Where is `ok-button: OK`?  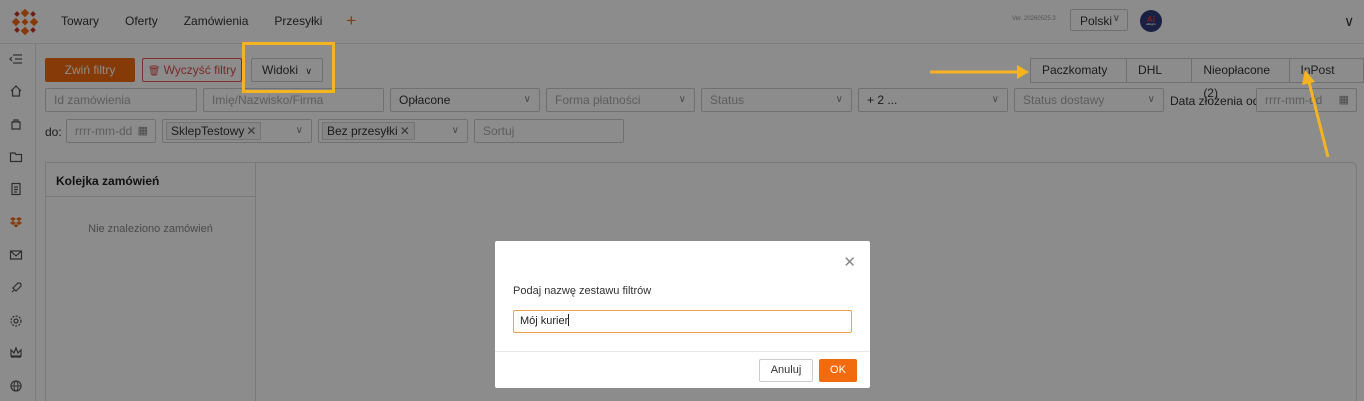
ok-button: OK is located at coordinates (838, 370).